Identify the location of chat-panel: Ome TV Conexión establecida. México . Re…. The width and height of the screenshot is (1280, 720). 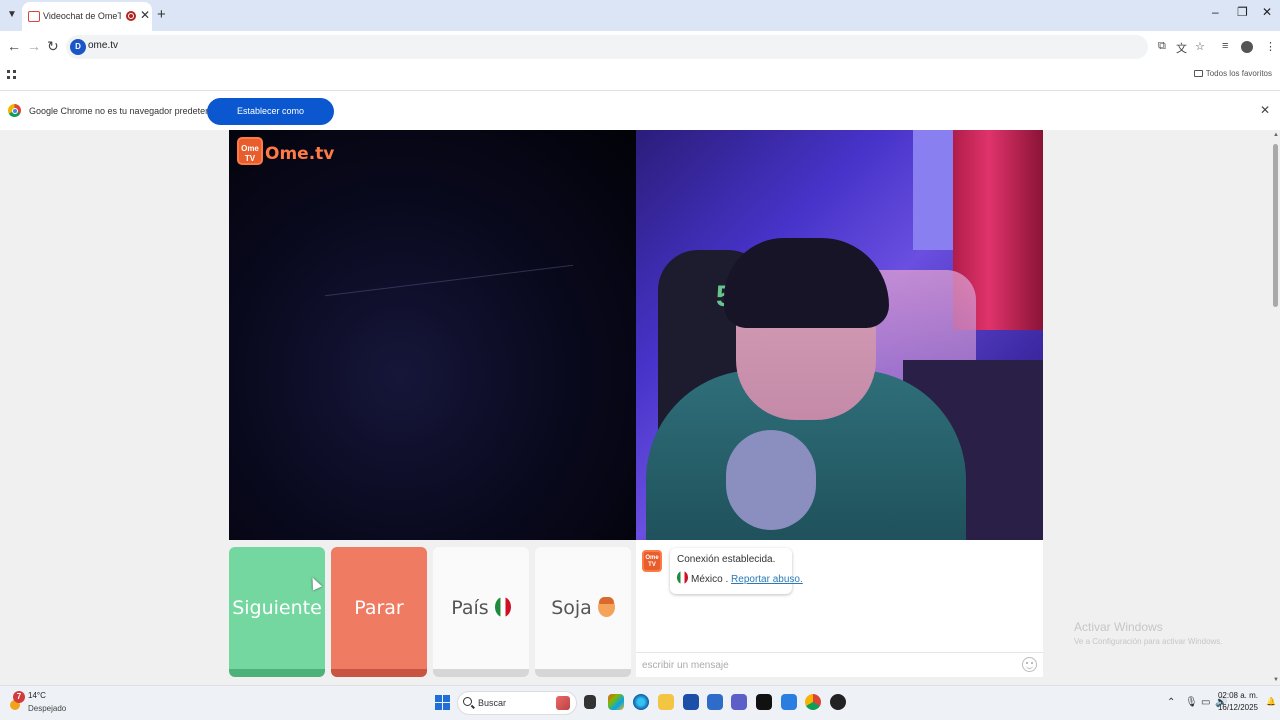
(839, 608).